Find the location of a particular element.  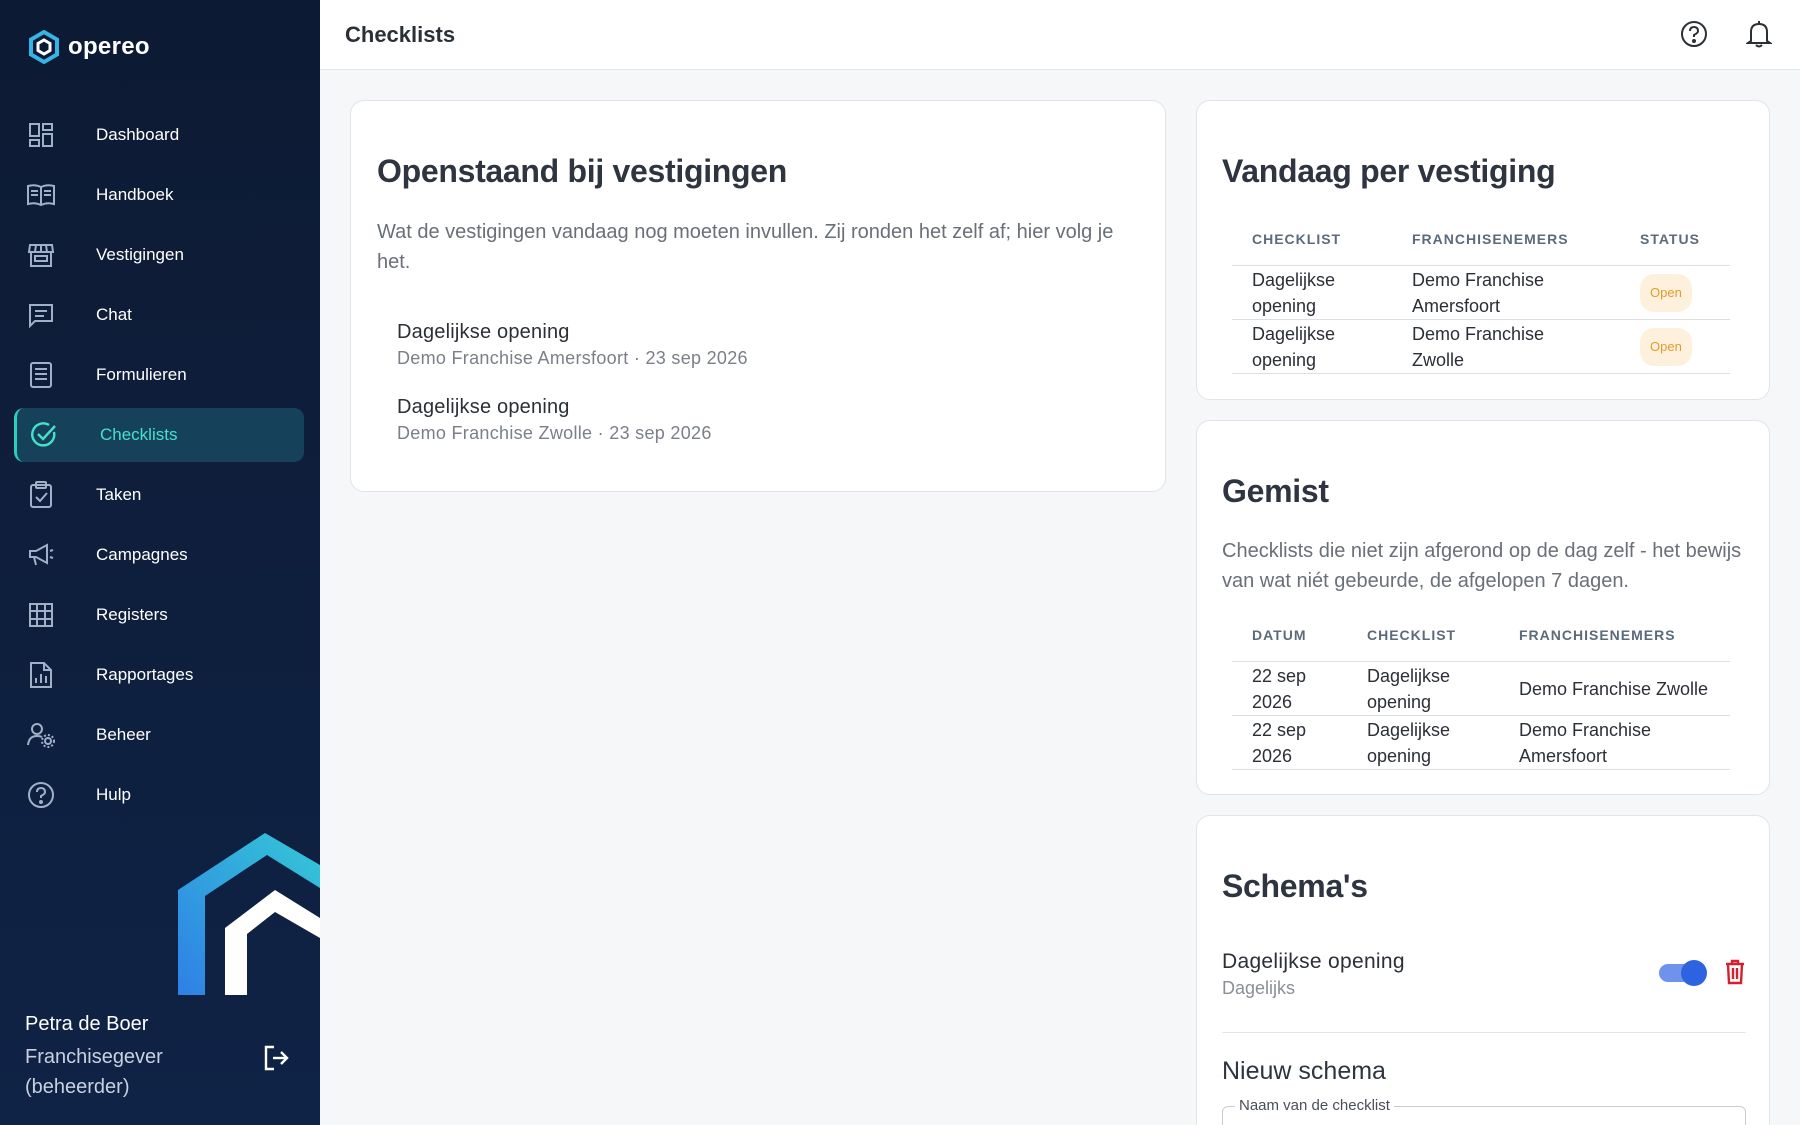

card-title: Openstaand bij vestigingen is located at coordinates (582, 171).